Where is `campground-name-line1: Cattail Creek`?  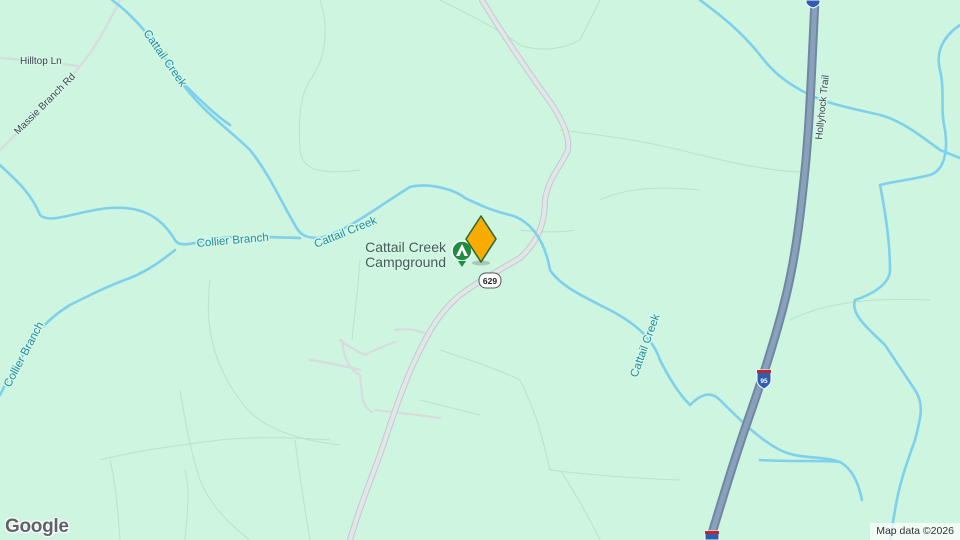
campground-name-line1: Cattail Creek is located at coordinates (406, 247).